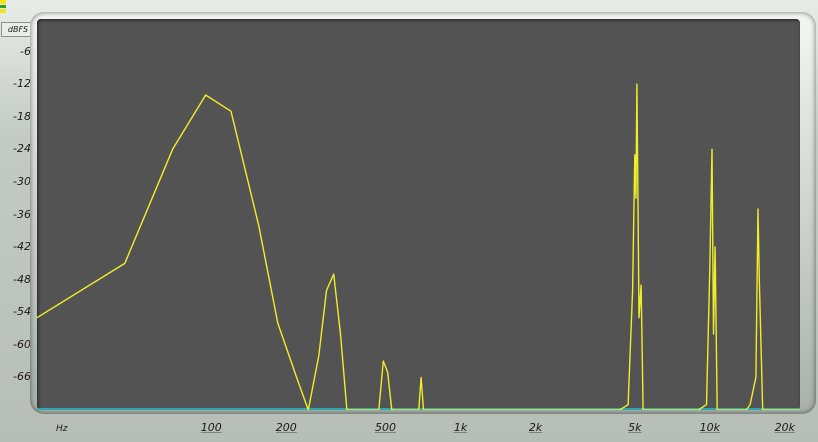  I want to click on x-tick-label: 200, so click(286, 427).